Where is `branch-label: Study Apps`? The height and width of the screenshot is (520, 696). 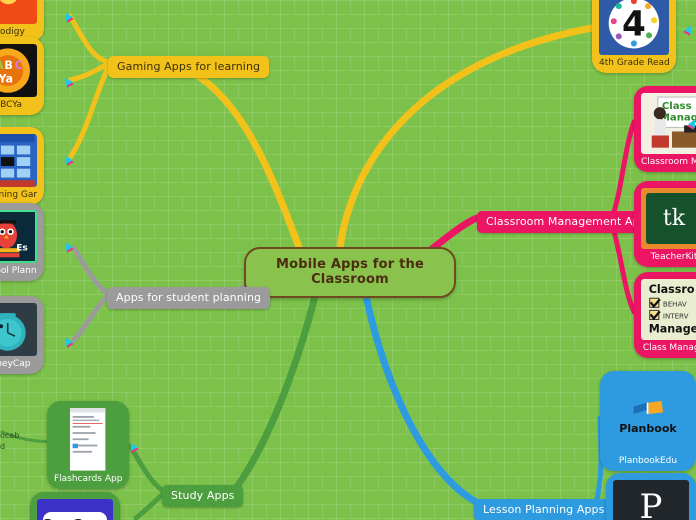
branch-label: Study Apps is located at coordinates (203, 495).